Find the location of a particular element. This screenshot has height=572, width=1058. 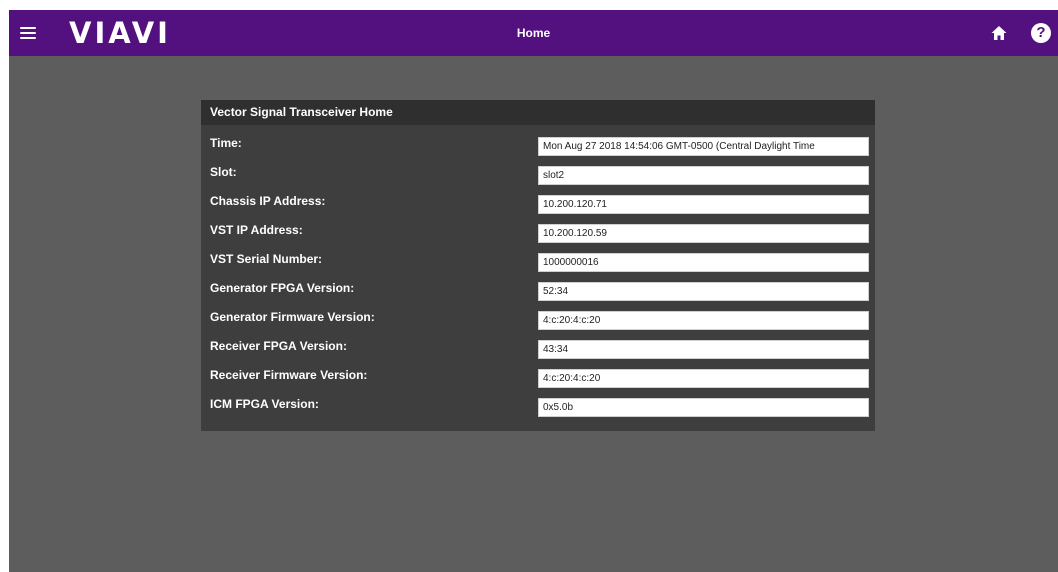

top-navbar: VIAVI Home ? is located at coordinates (533, 33).